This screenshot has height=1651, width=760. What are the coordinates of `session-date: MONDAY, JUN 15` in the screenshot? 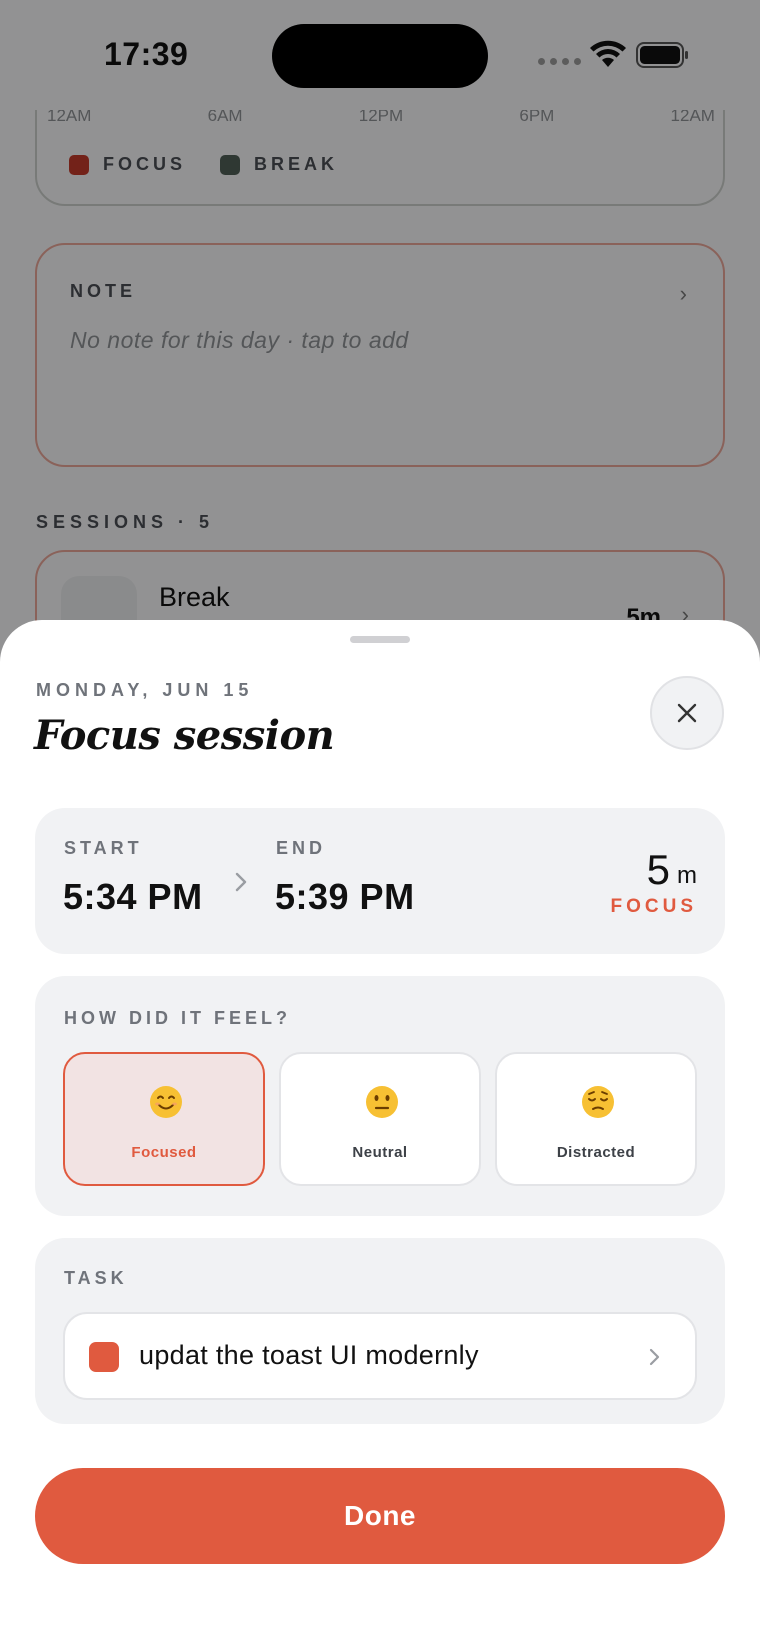 It's located at (145, 690).